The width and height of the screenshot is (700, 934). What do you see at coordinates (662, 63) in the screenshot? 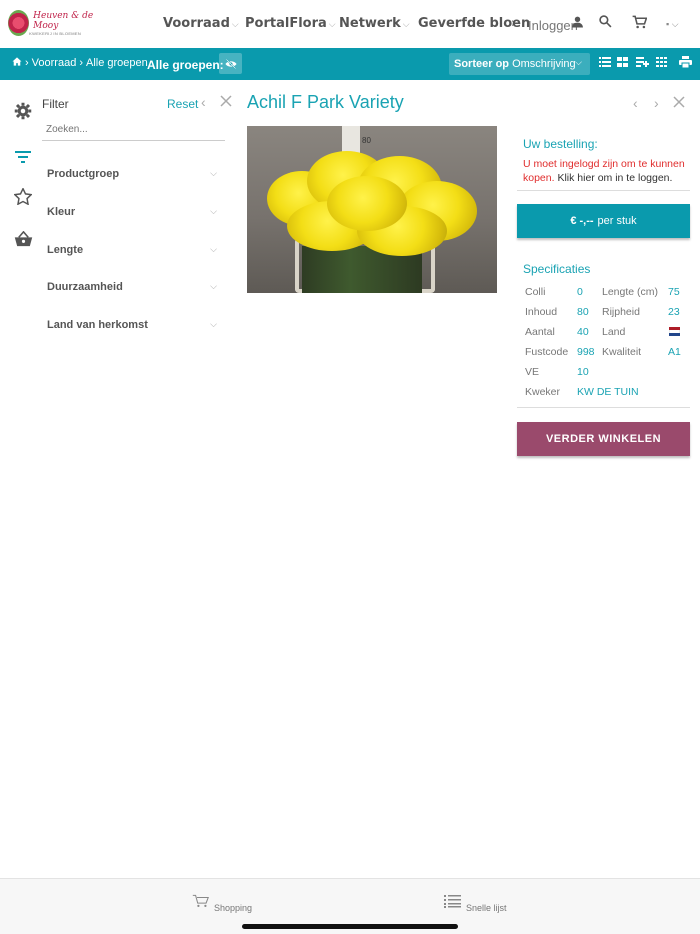
I see `compact-grid-icon` at bounding box center [662, 63].